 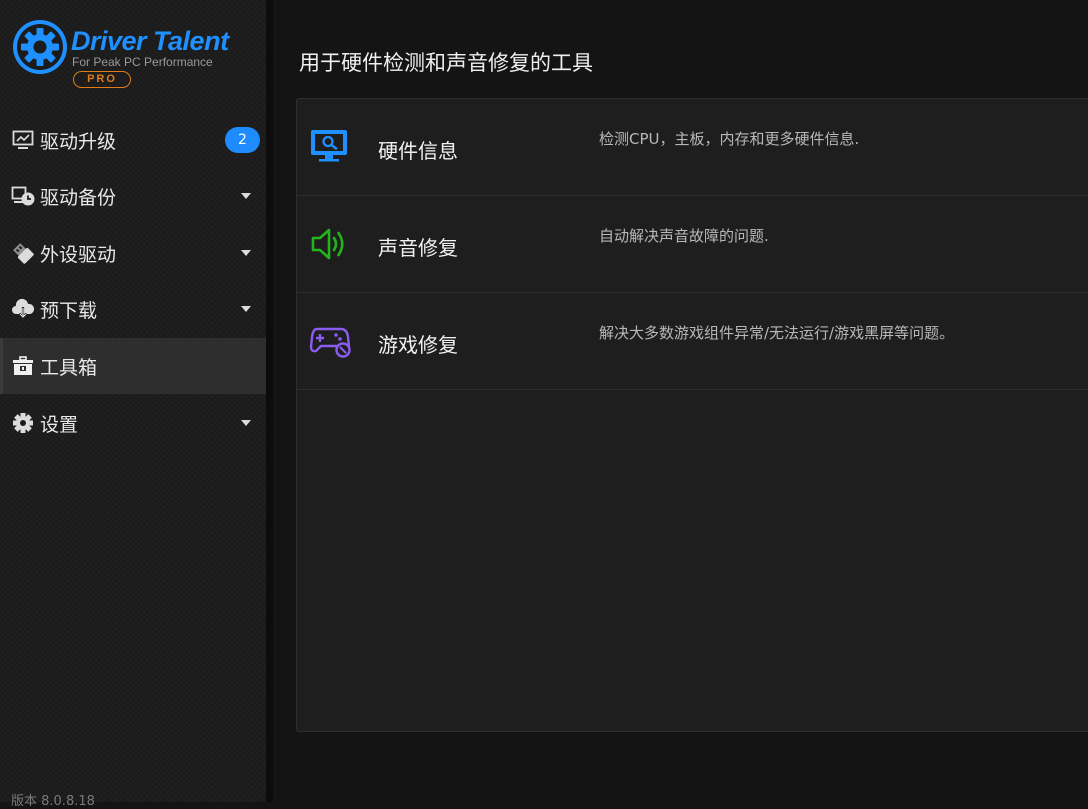 What do you see at coordinates (269, 401) in the screenshot?
I see `sidebar-divider` at bounding box center [269, 401].